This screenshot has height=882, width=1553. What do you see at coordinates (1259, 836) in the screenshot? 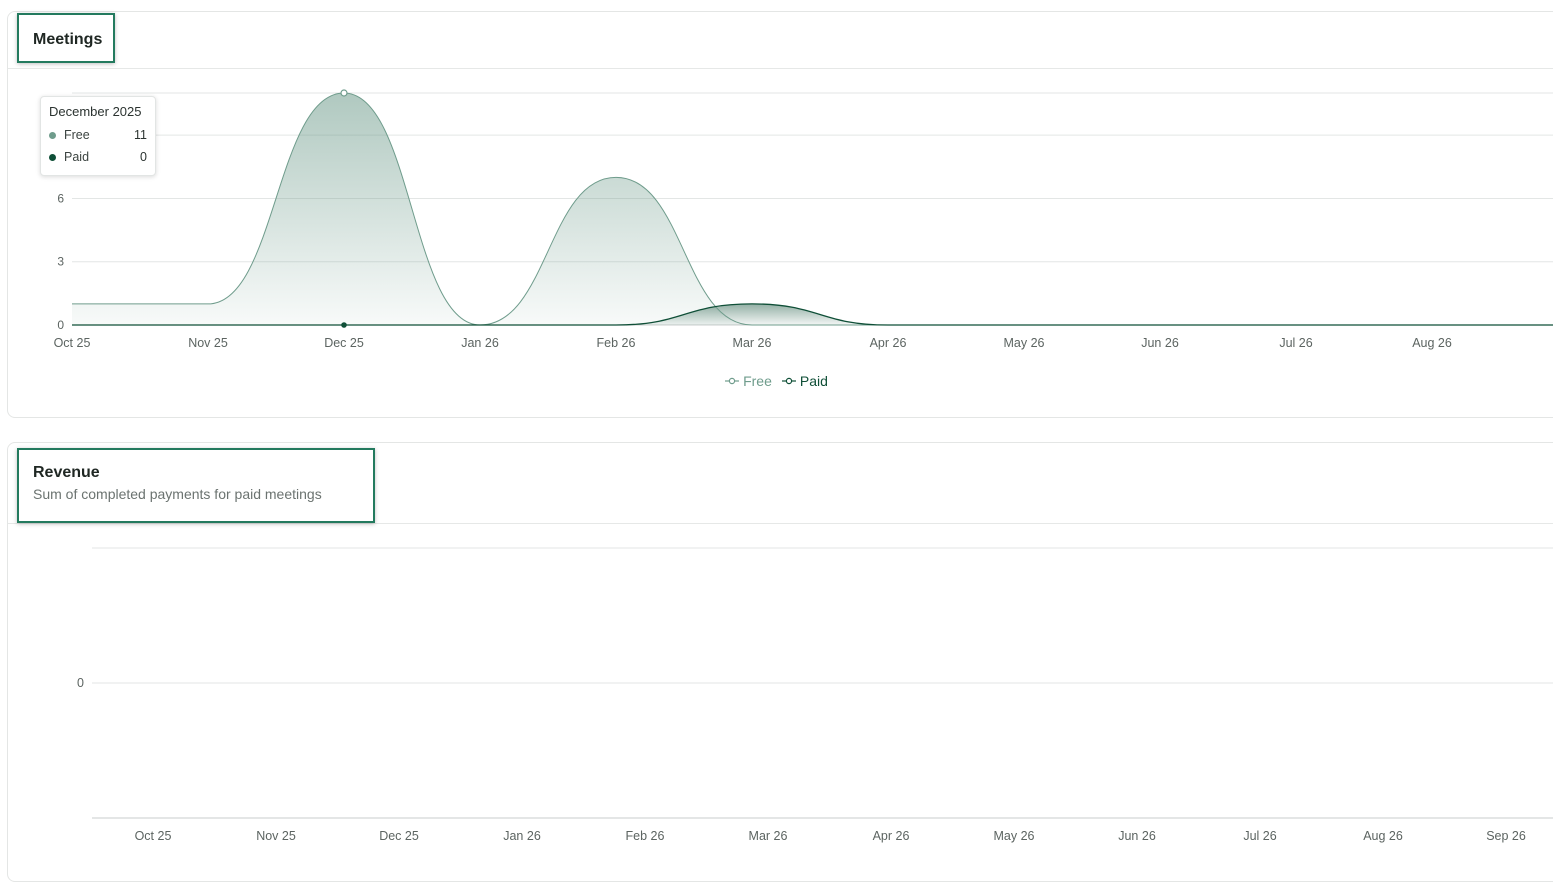
I see `x-tick-label: Jul 26` at bounding box center [1259, 836].